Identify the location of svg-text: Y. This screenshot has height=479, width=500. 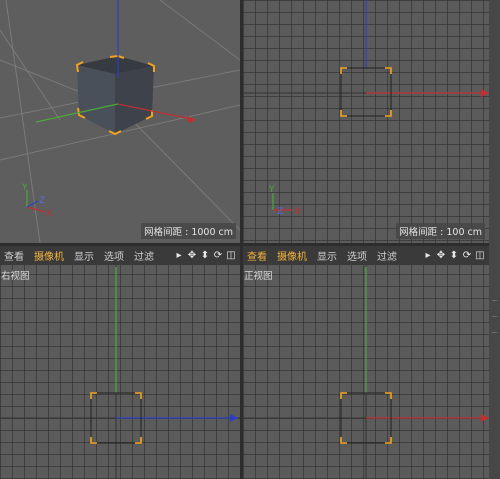
(271, 190).